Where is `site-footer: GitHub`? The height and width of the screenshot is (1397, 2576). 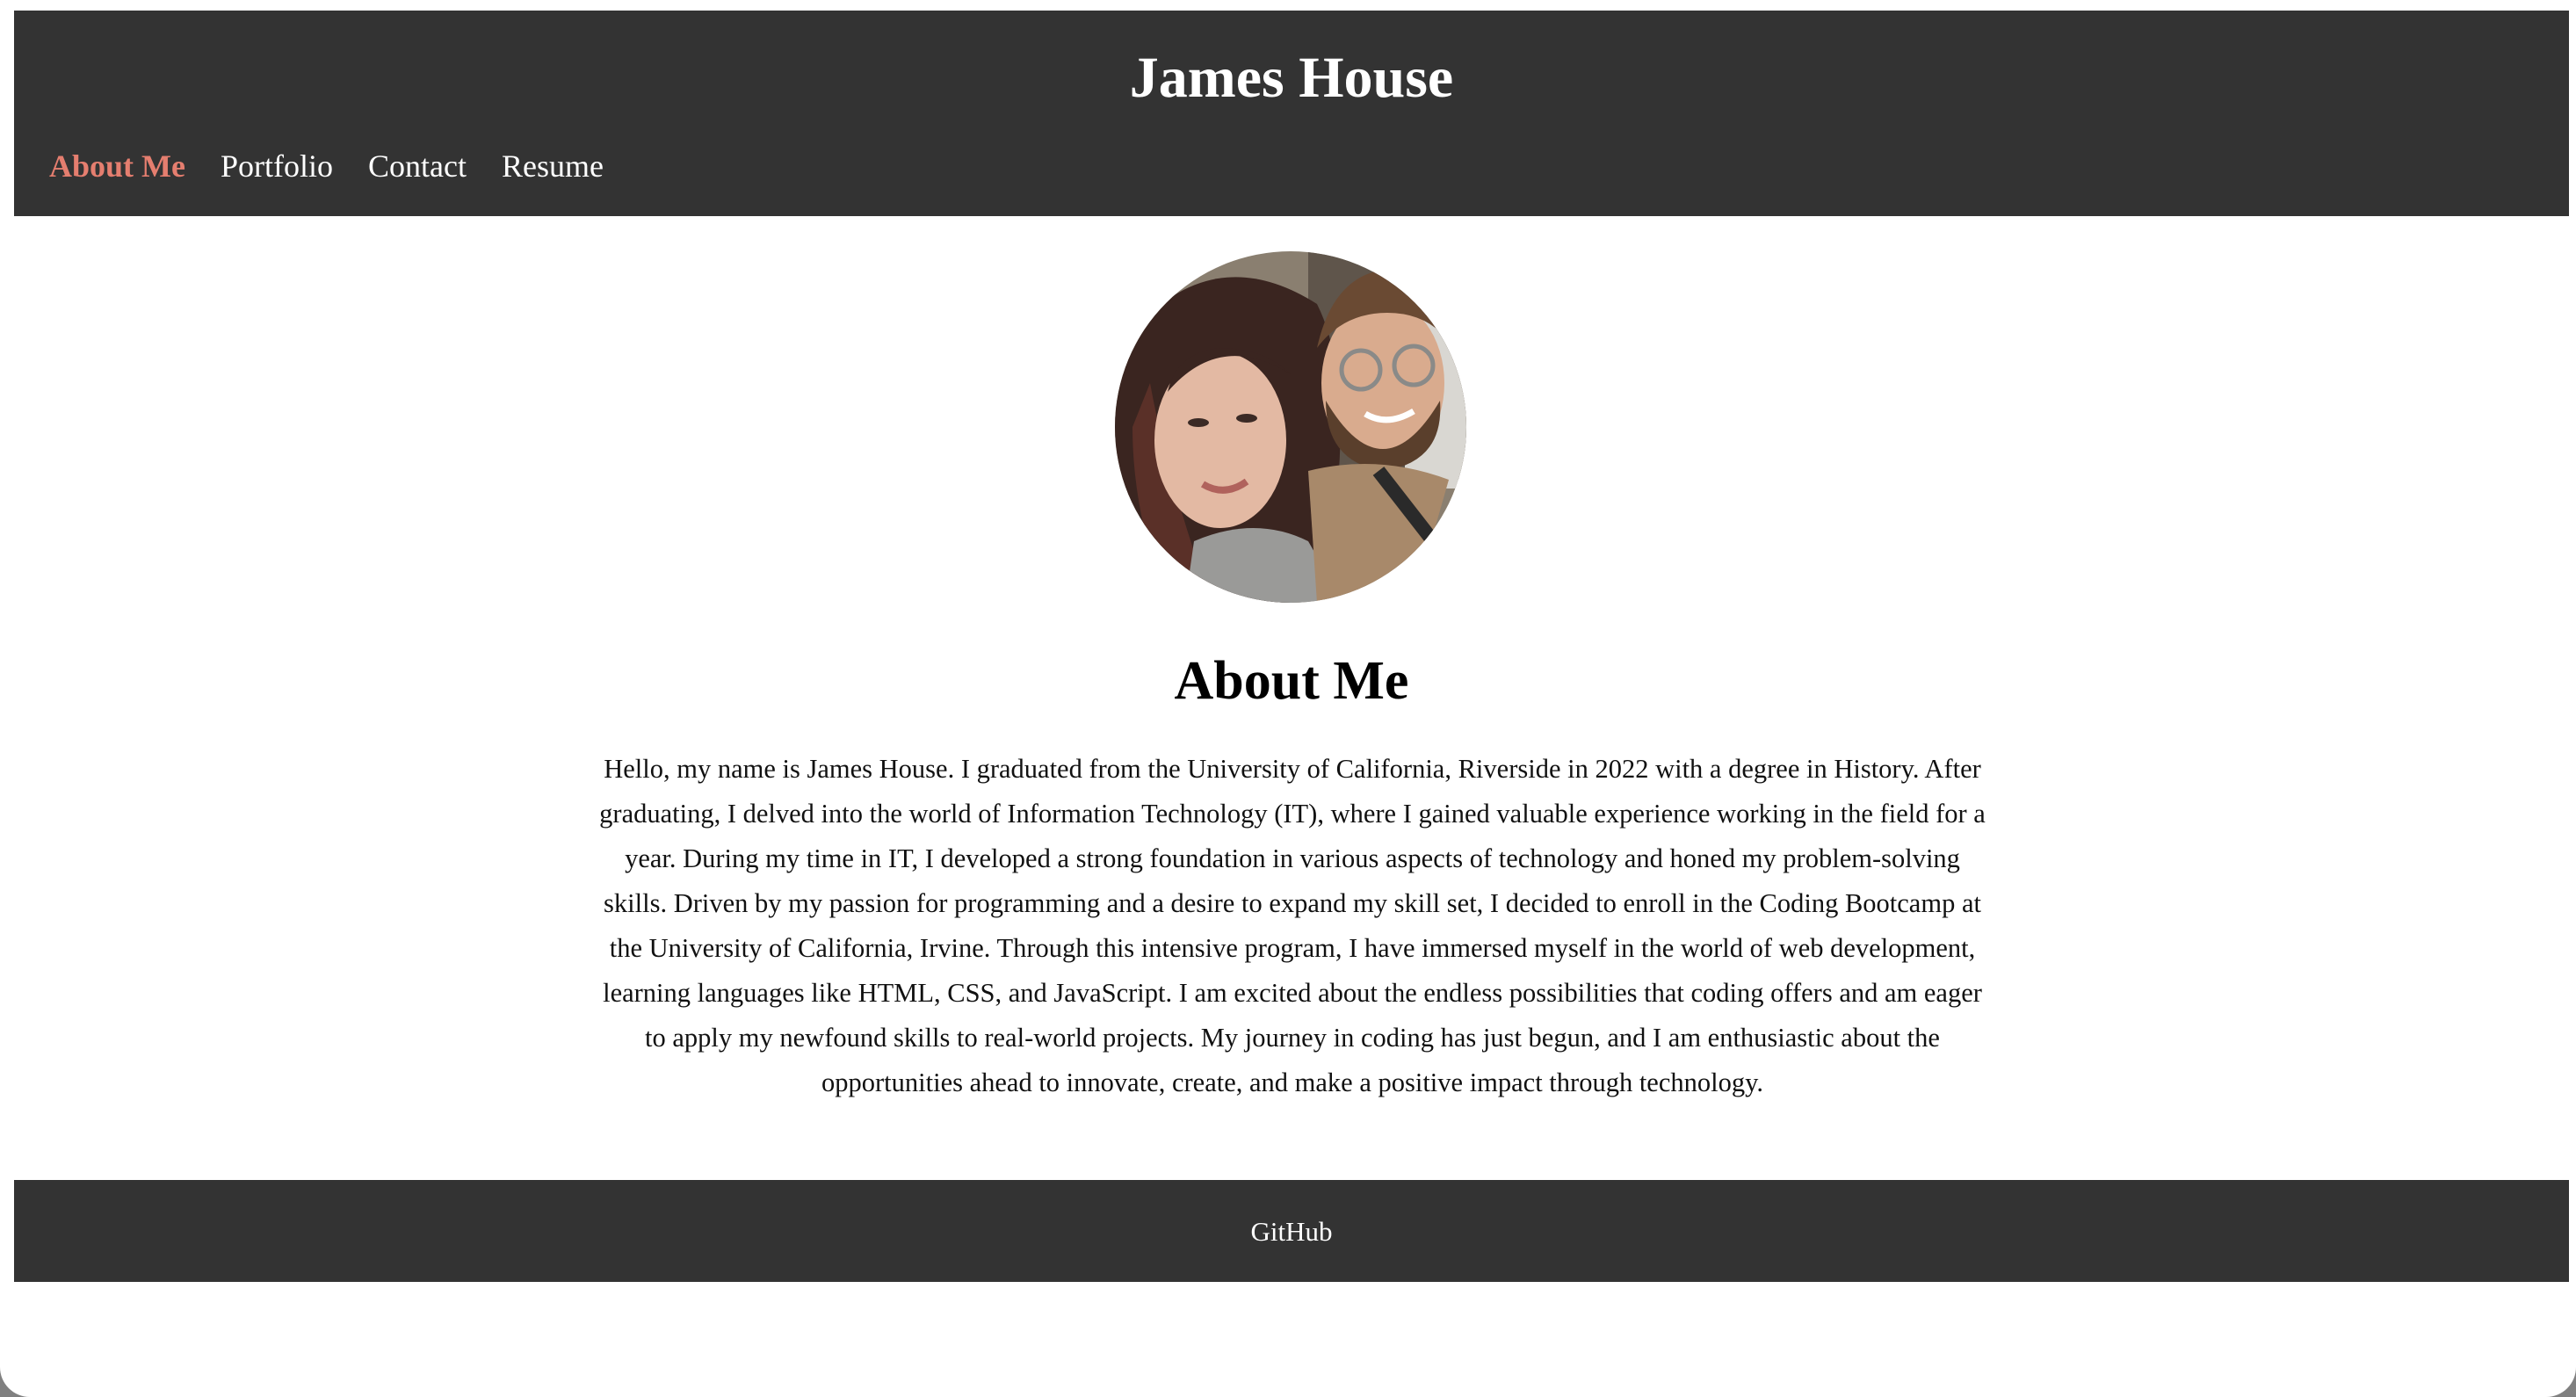 site-footer: GitHub is located at coordinates (1291, 1231).